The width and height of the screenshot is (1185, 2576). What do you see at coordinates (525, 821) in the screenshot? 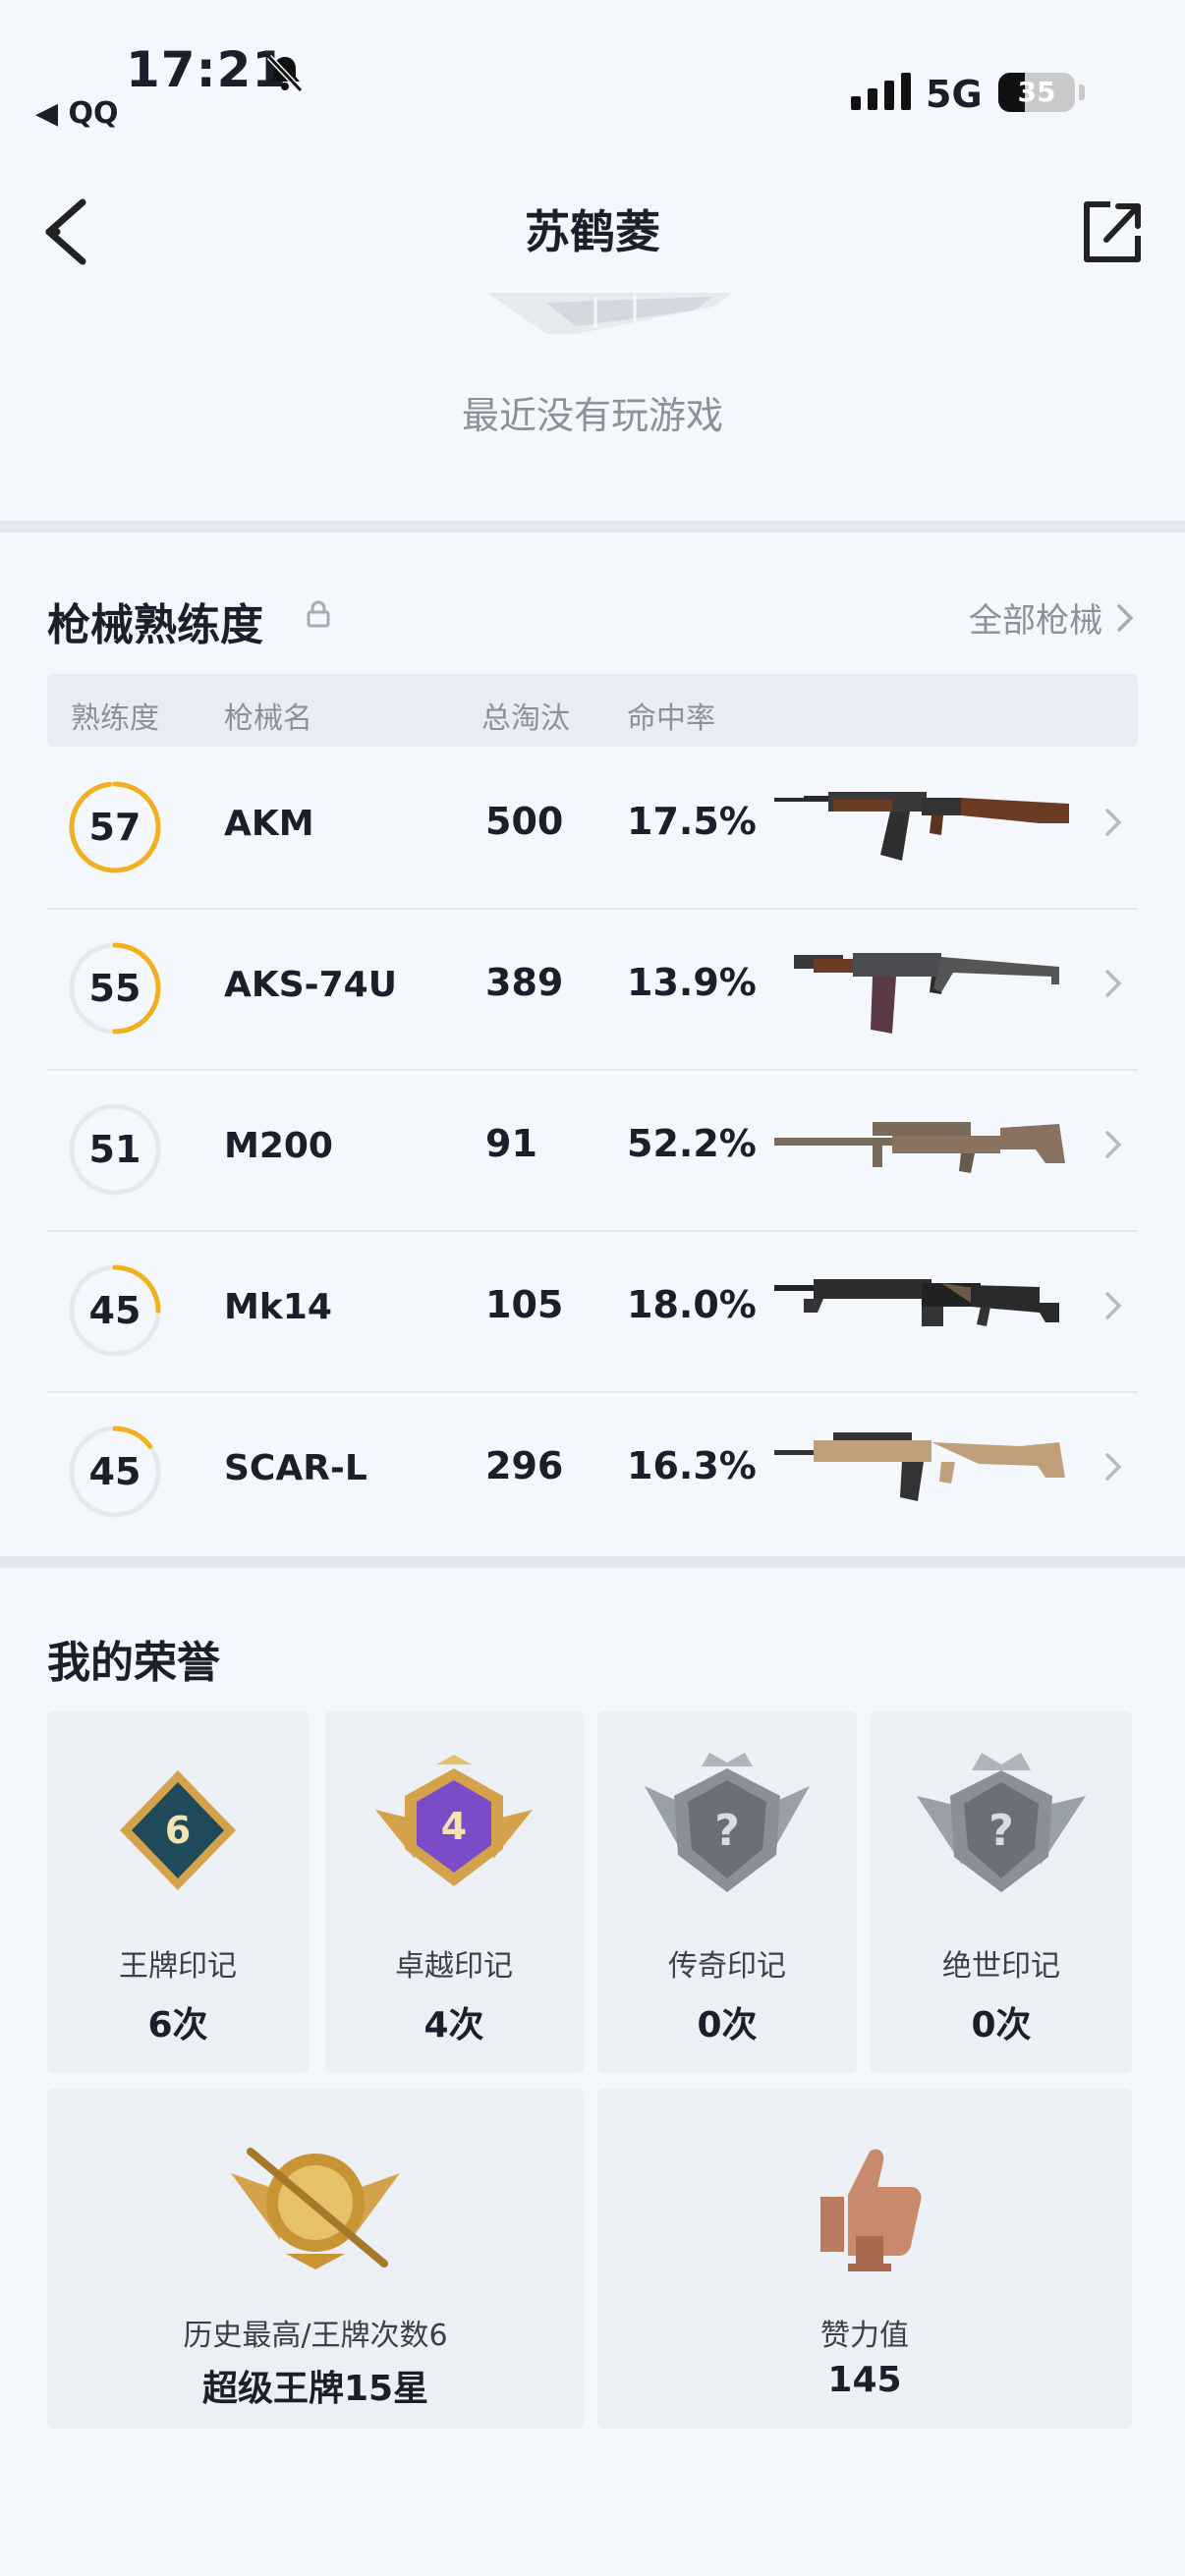
I see `weapon-kills: 500` at bounding box center [525, 821].